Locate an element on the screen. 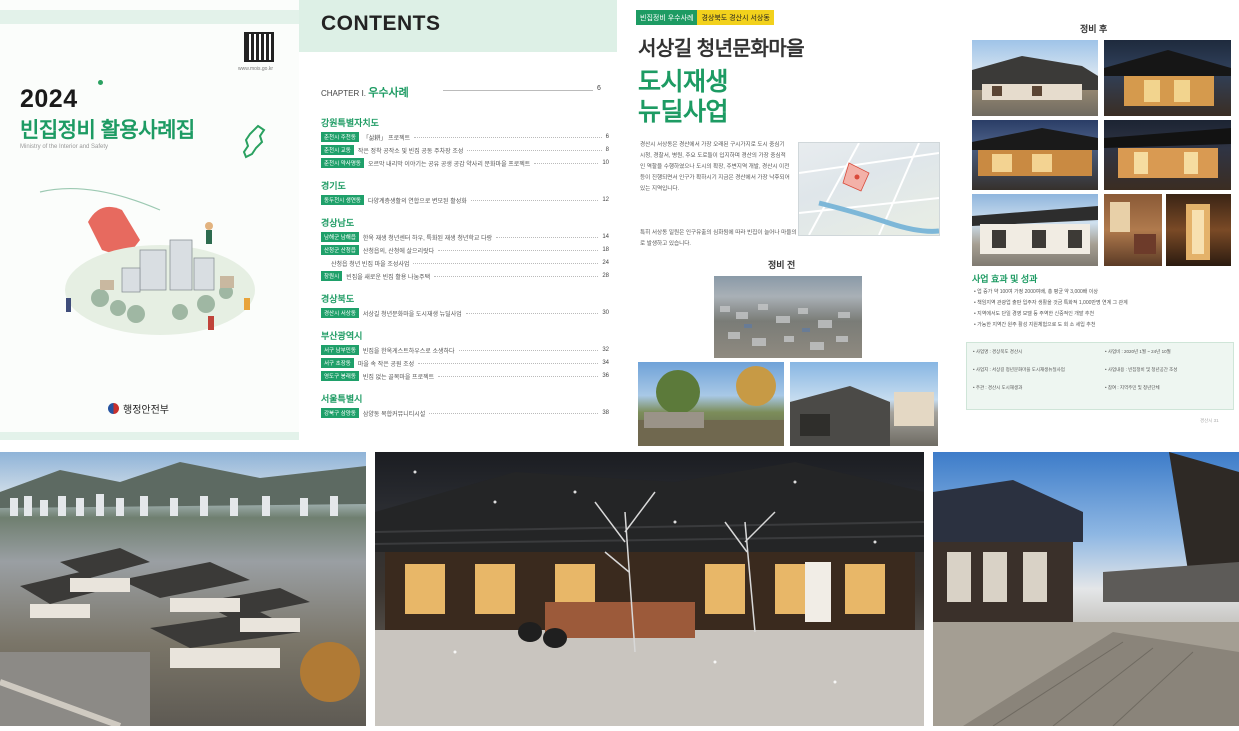  publisher-logo: 행정안전부 is located at coordinates (138, 408).